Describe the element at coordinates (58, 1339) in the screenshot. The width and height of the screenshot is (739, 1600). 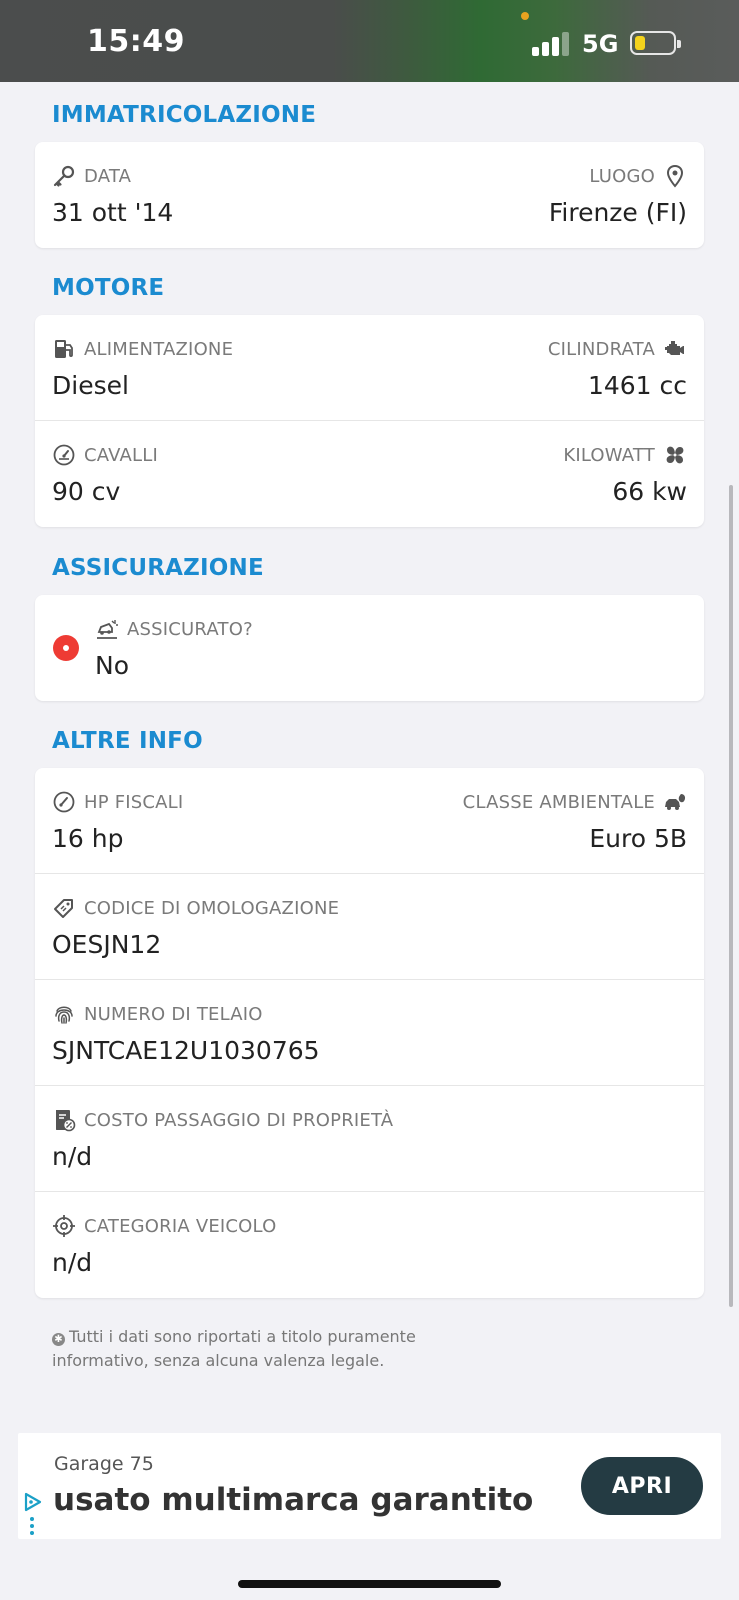
I see `info-icon: ✱` at that location.